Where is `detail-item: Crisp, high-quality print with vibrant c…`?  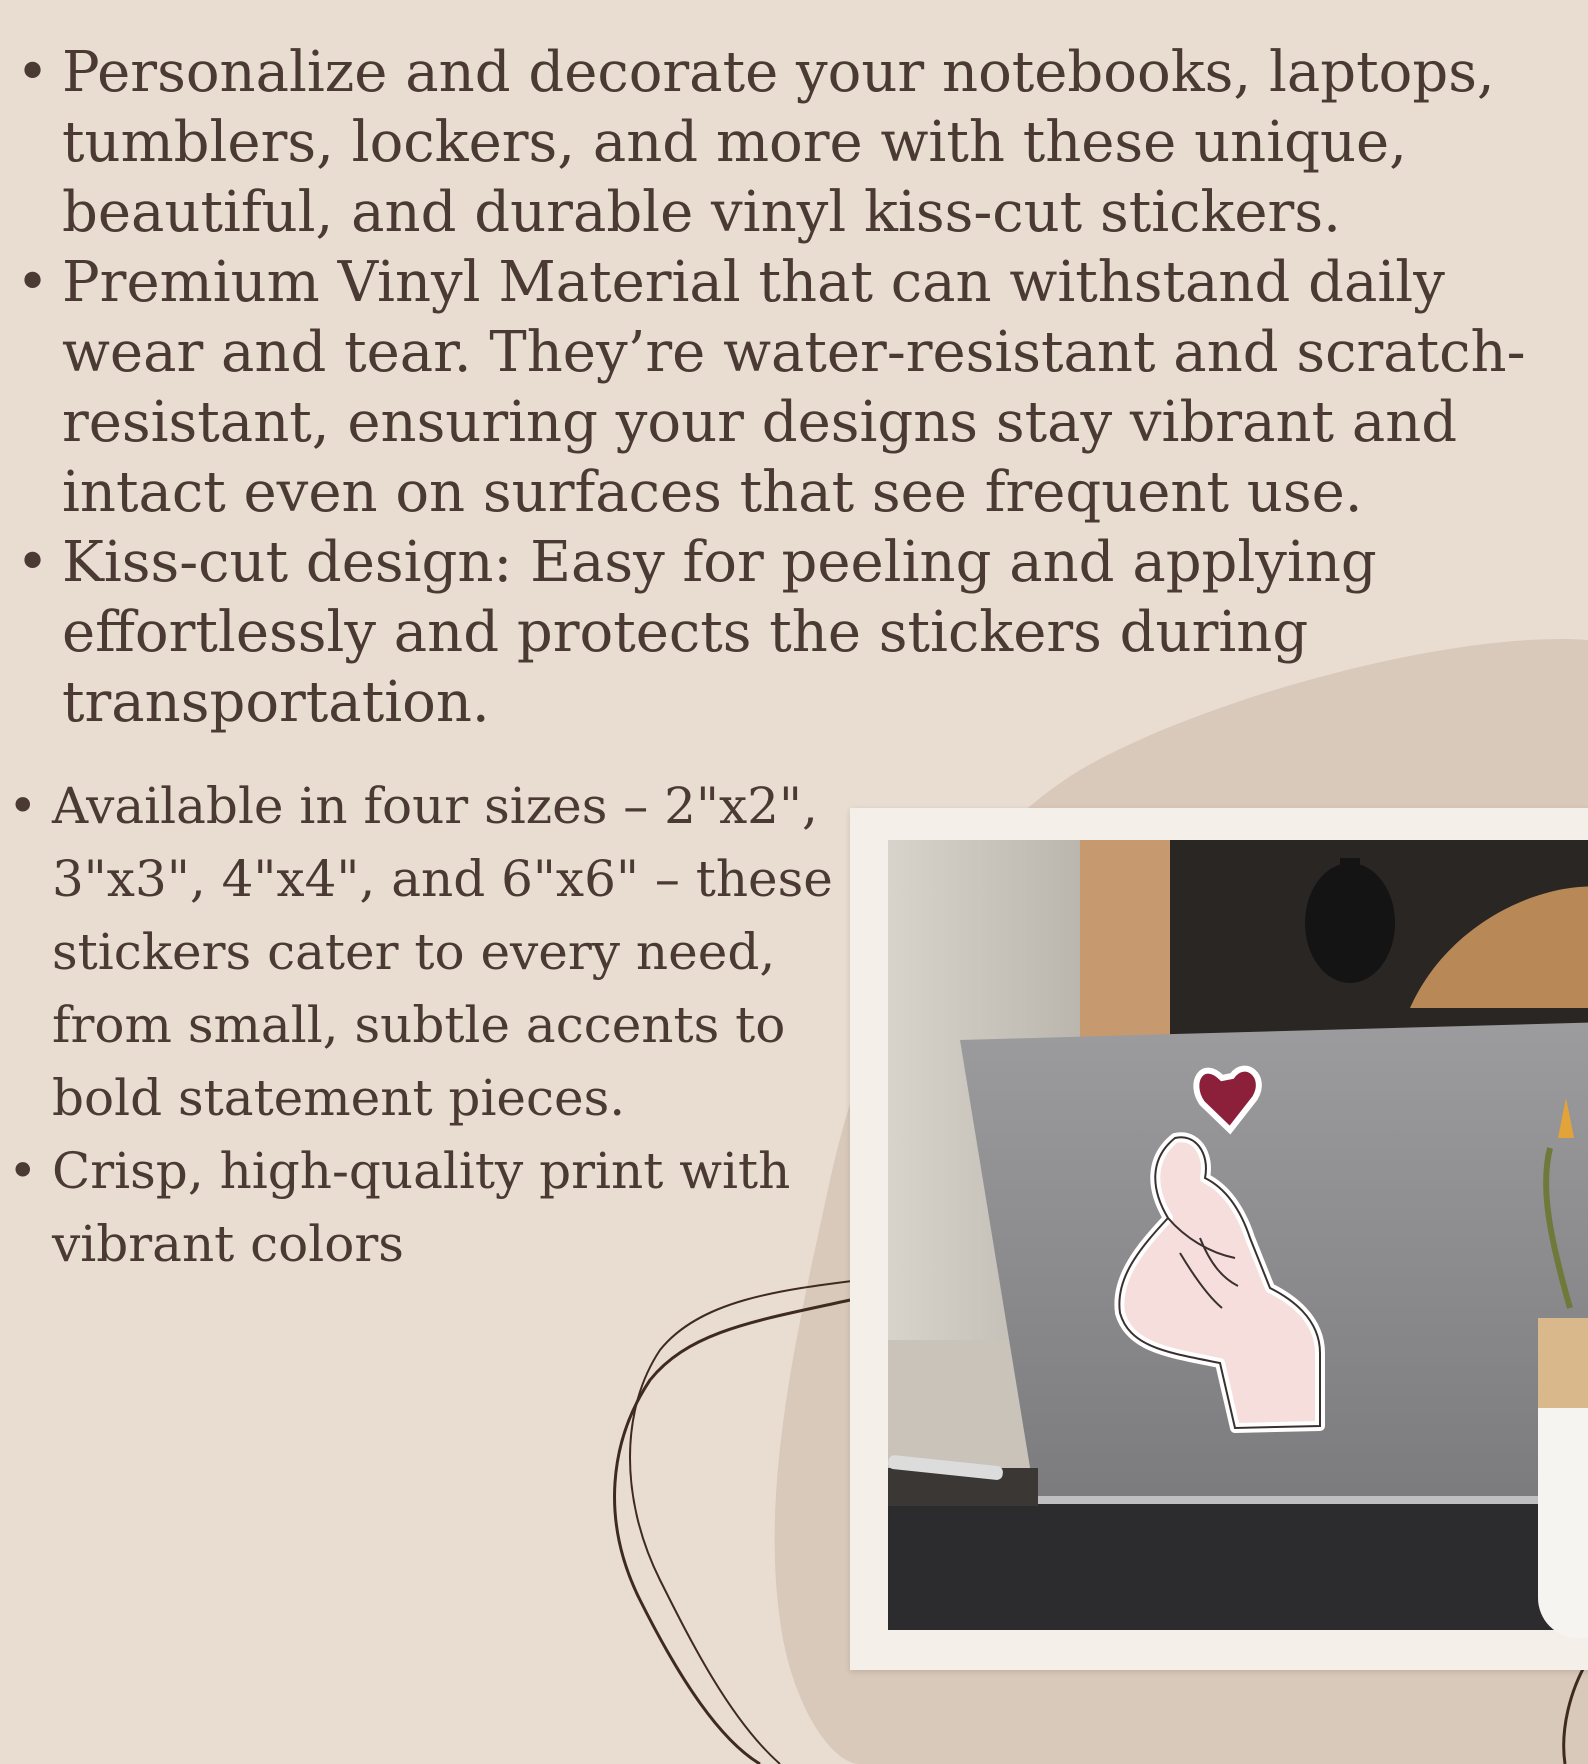 detail-item: Crisp, high-quality print with vibrant c… is located at coordinates (440, 1208).